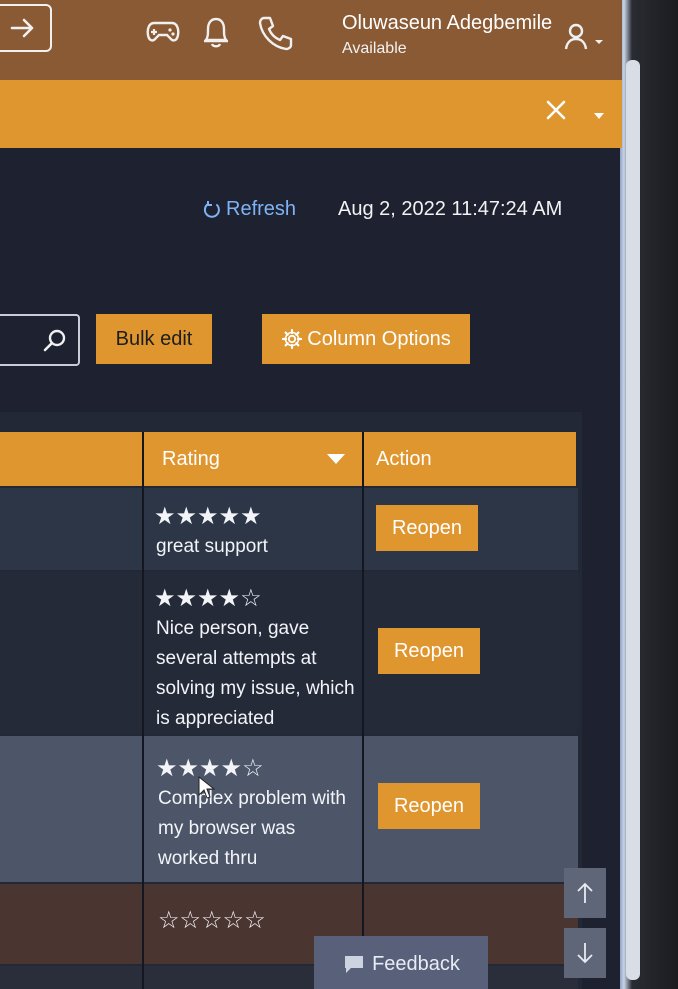 The height and width of the screenshot is (989, 678). What do you see at coordinates (450, 209) in the screenshot?
I see `last-updated-timestamp: Aug 2, 2022 11:47:24 AM` at bounding box center [450, 209].